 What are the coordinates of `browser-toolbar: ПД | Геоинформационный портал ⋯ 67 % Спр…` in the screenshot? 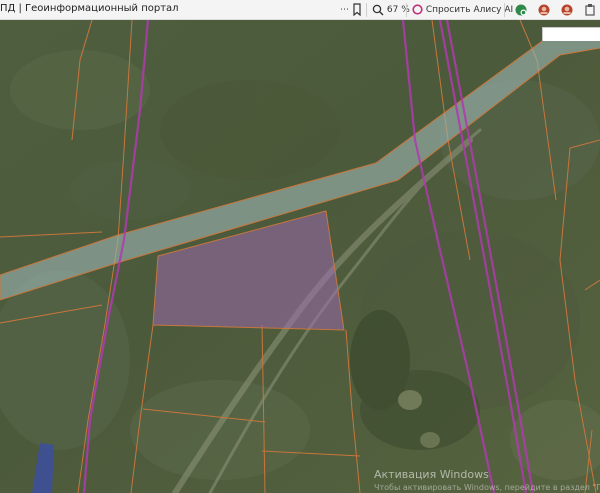 It's located at (300, 10).